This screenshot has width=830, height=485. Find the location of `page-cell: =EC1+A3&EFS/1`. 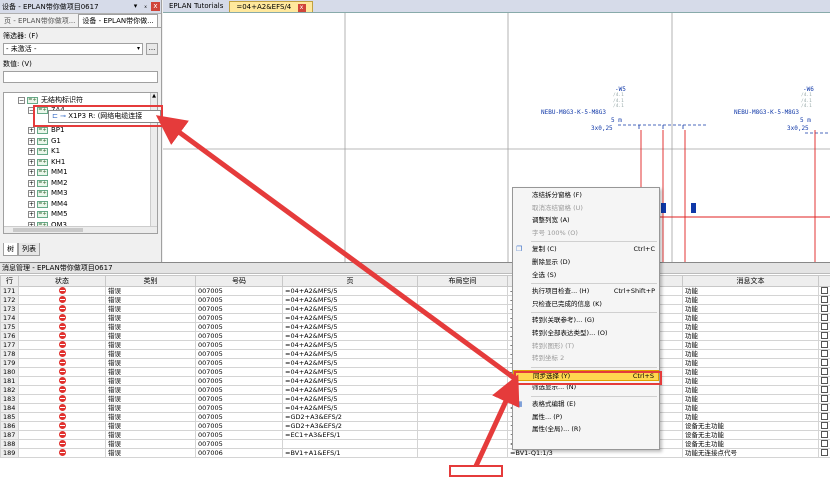

page-cell: =EC1+A3&EFS/1 is located at coordinates (350, 435).